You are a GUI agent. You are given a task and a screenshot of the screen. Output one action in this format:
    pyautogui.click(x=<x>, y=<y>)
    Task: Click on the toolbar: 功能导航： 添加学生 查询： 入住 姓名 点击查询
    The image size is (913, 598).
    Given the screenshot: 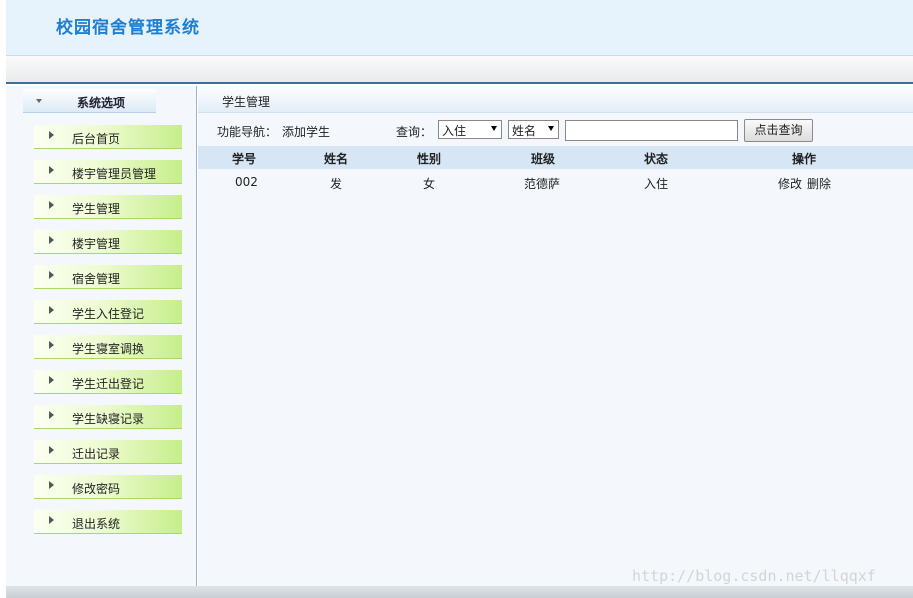 What is the action you would take?
    pyautogui.click(x=555, y=130)
    